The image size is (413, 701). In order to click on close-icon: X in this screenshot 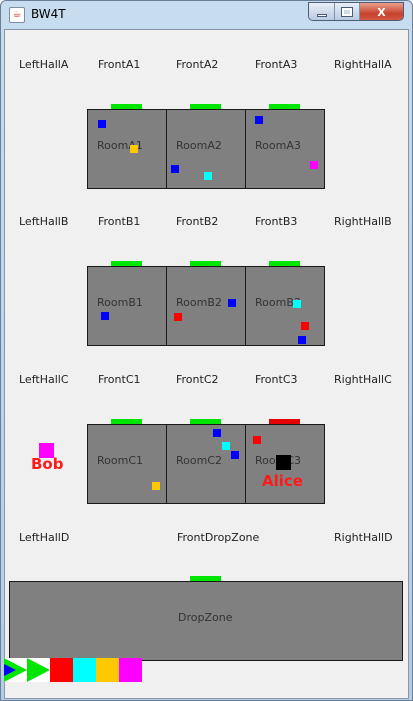, I will do `click(381, 12)`.